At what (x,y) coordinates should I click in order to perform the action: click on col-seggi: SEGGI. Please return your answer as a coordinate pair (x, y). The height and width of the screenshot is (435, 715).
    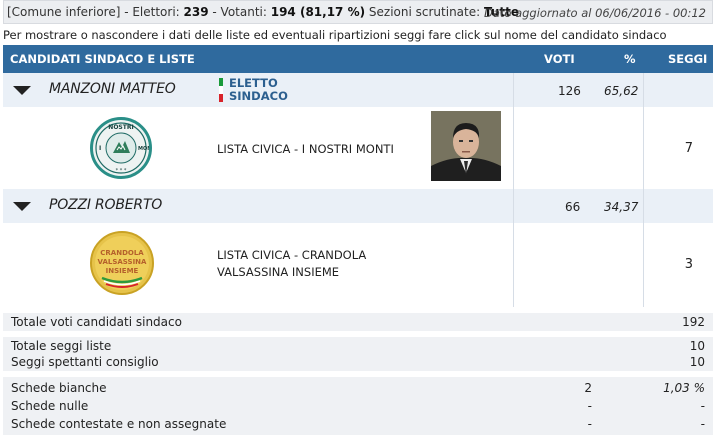
    Looking at the image, I should click on (688, 59).